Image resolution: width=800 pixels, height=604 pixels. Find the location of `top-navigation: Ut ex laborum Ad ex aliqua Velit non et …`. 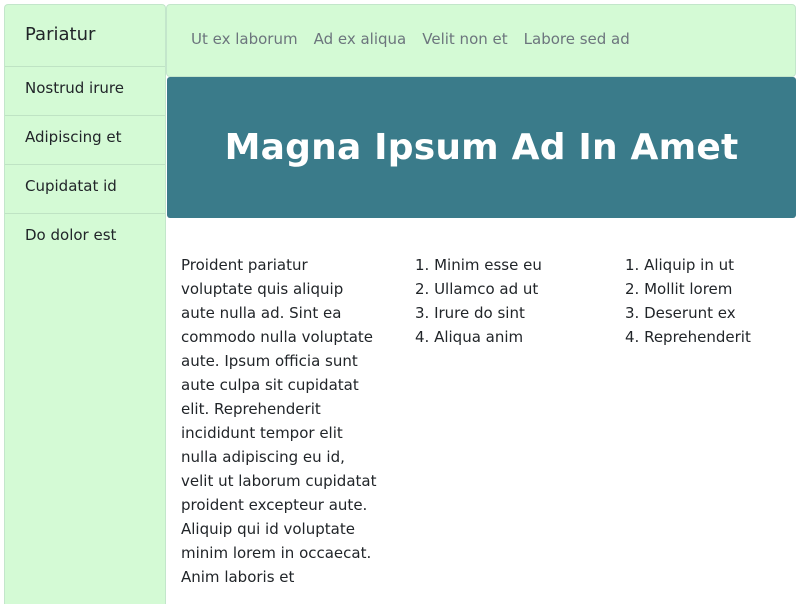

top-navigation: Ut ex laborum Ad ex aliqua Velit non et … is located at coordinates (481, 40).